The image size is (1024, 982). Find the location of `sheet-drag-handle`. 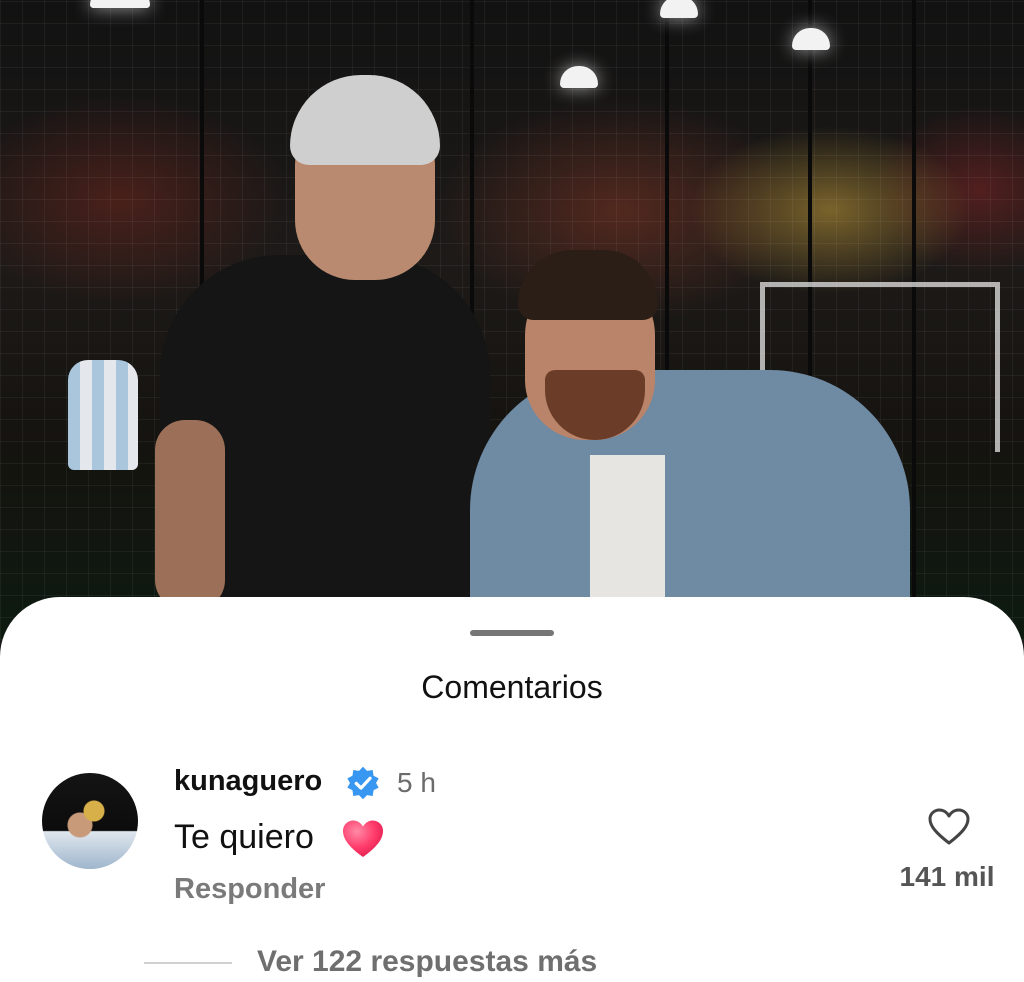

sheet-drag-handle is located at coordinates (512, 633).